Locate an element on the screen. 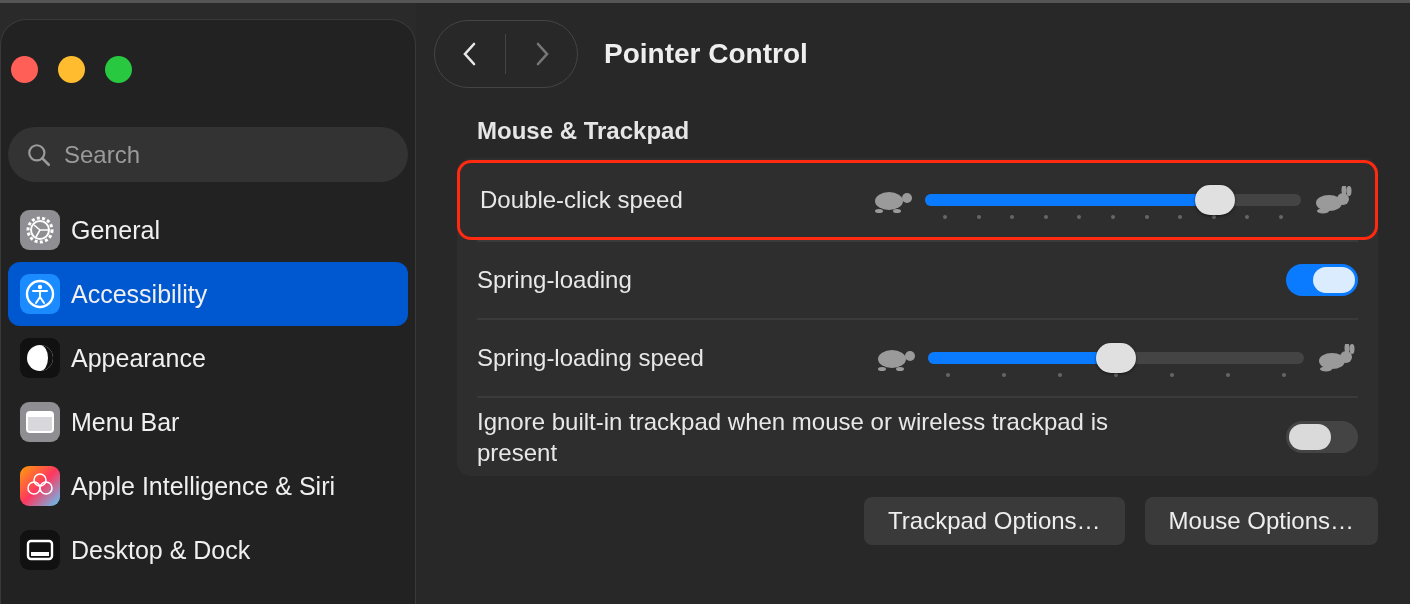  sidebar-item: Desktop & Dock is located at coordinates (208, 550).